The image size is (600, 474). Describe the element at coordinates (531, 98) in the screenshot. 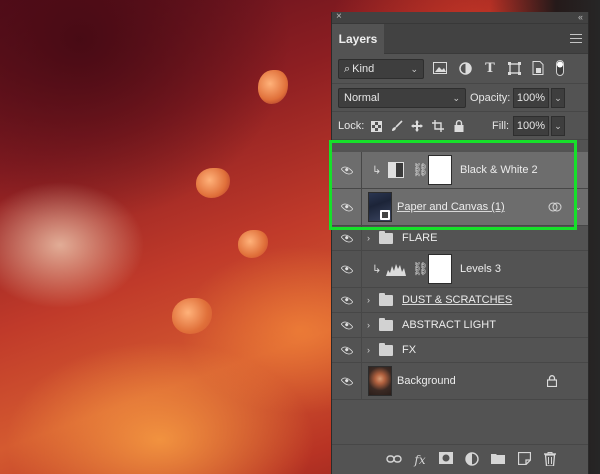

I see `opacity-input: 100%` at that location.